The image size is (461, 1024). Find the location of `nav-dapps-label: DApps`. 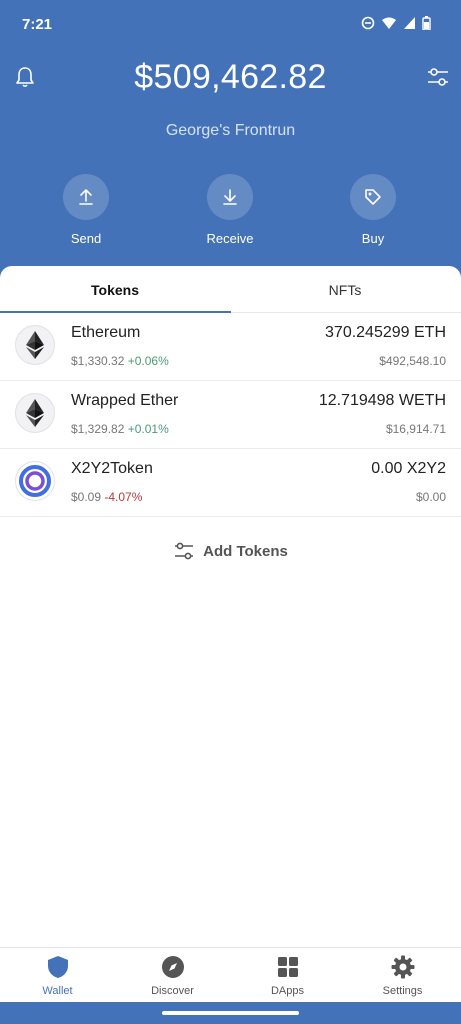

nav-dapps-label: DApps is located at coordinates (287, 991).